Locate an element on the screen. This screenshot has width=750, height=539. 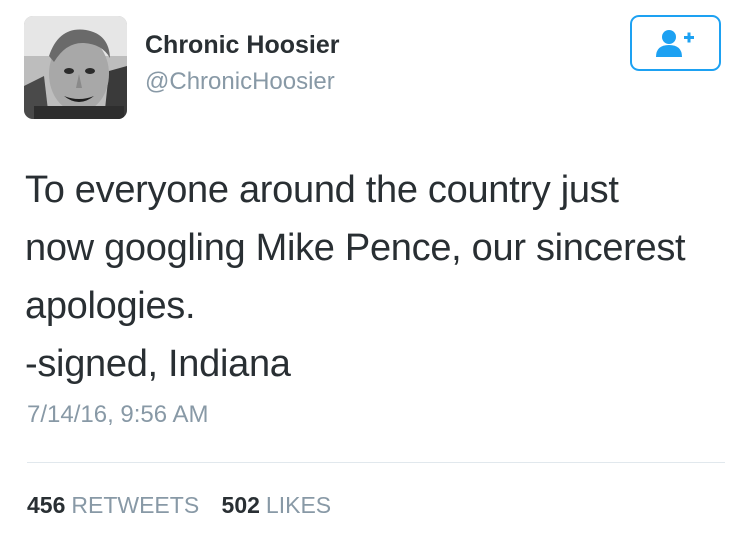
likes-count: 502 is located at coordinates (240, 505).